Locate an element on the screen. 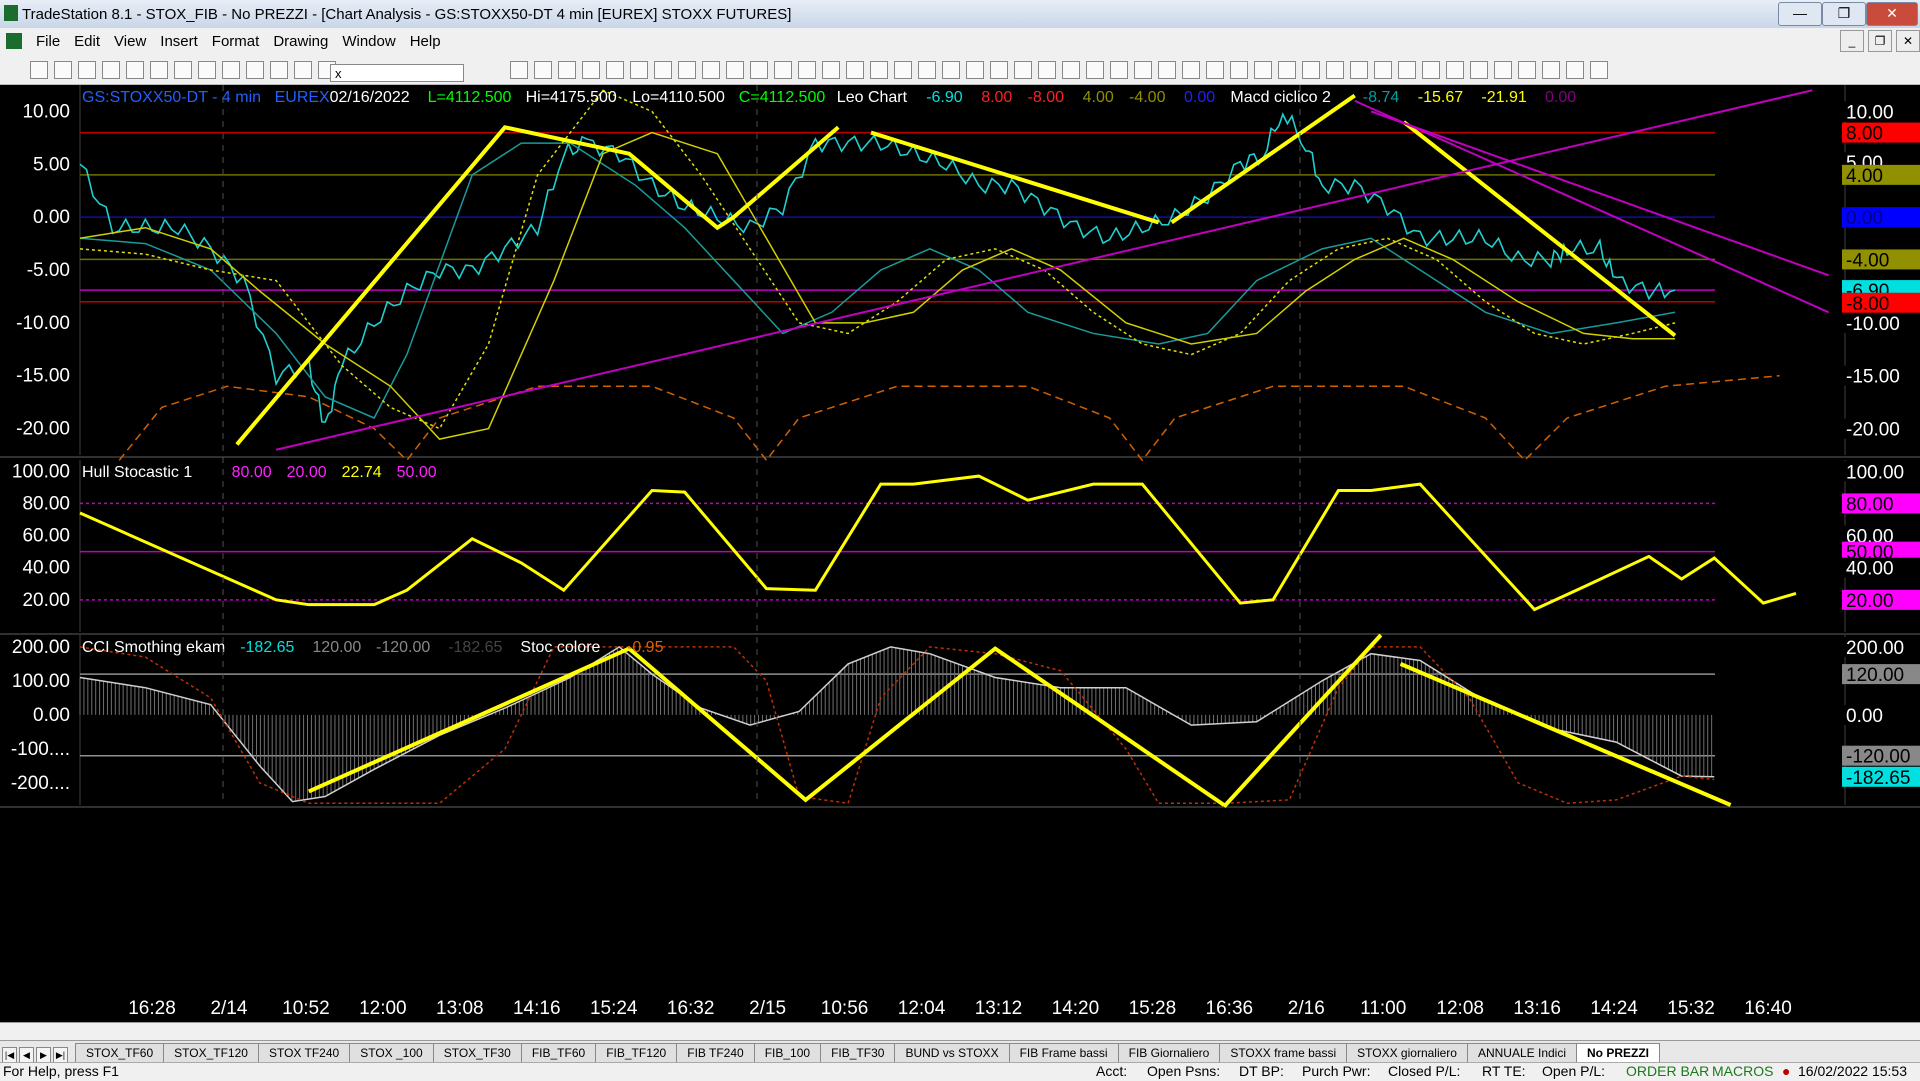 The image size is (1920, 1081). close-button: ✕ is located at coordinates (1892, 14).